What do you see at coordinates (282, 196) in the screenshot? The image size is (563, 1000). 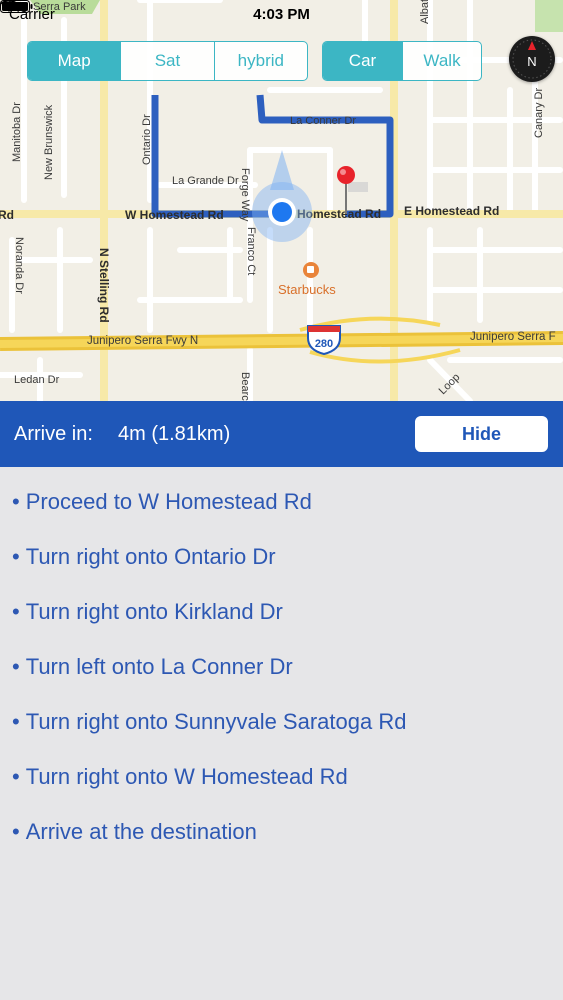 I see `user-location-icon` at bounding box center [282, 196].